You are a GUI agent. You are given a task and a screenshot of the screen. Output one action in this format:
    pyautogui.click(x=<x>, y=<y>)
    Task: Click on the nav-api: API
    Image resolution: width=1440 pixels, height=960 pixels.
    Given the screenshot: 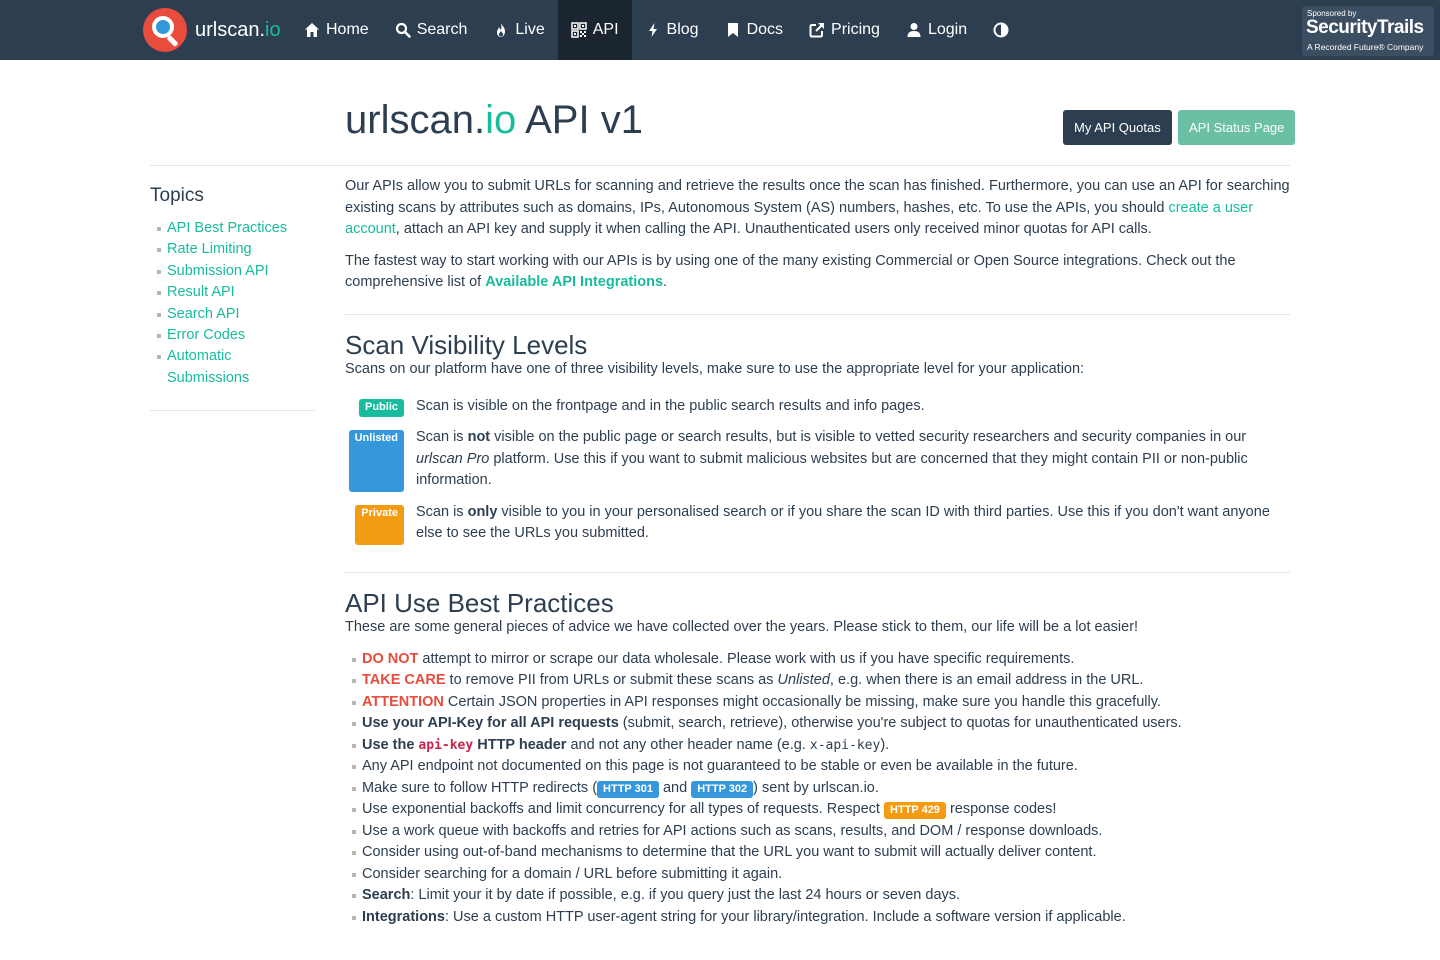 What is the action you would take?
    pyautogui.click(x=594, y=30)
    